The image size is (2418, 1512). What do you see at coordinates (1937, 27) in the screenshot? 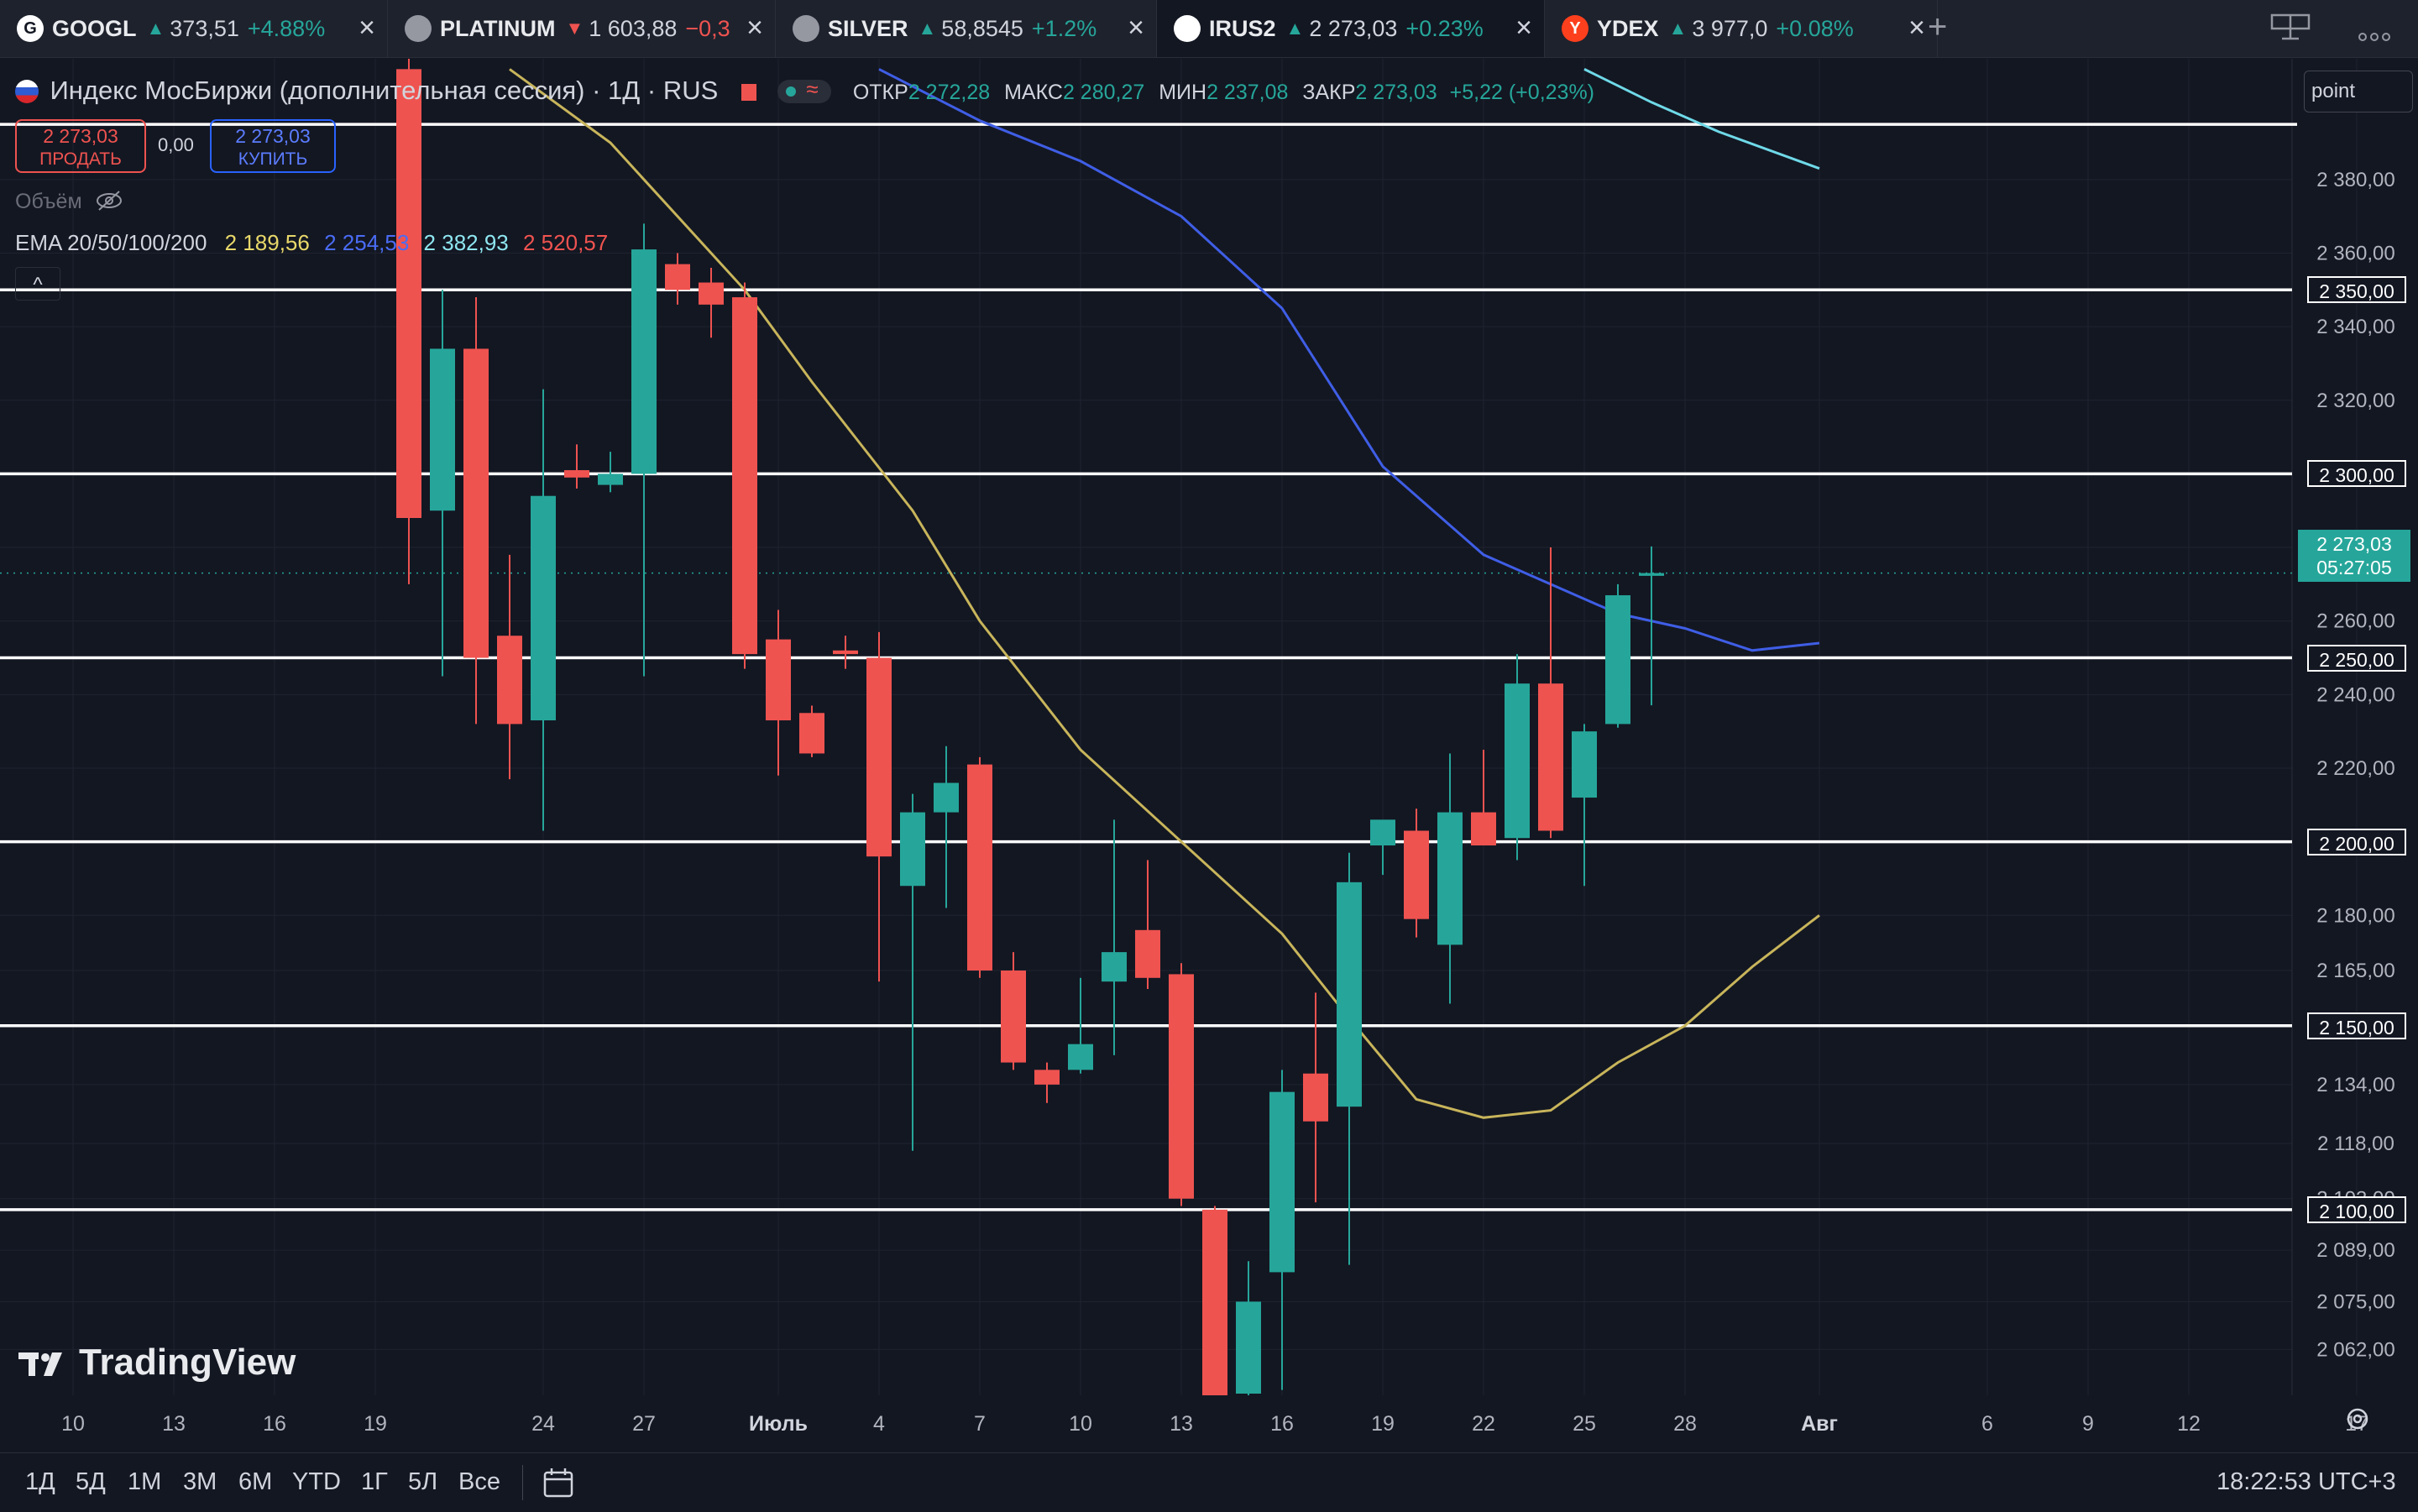
I see `add-tab-button: +` at bounding box center [1937, 27].